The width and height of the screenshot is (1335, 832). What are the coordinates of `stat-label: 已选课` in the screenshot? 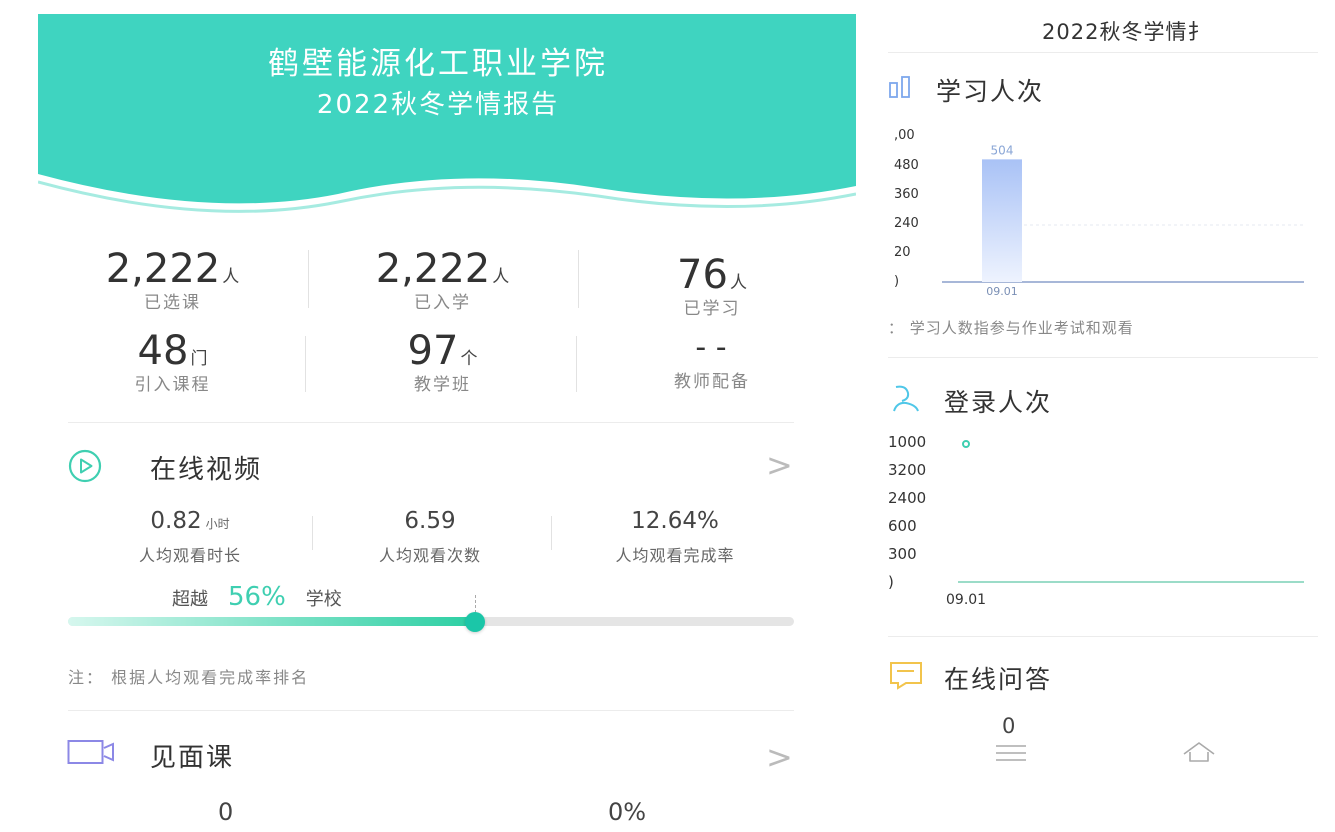 It's located at (172, 303).